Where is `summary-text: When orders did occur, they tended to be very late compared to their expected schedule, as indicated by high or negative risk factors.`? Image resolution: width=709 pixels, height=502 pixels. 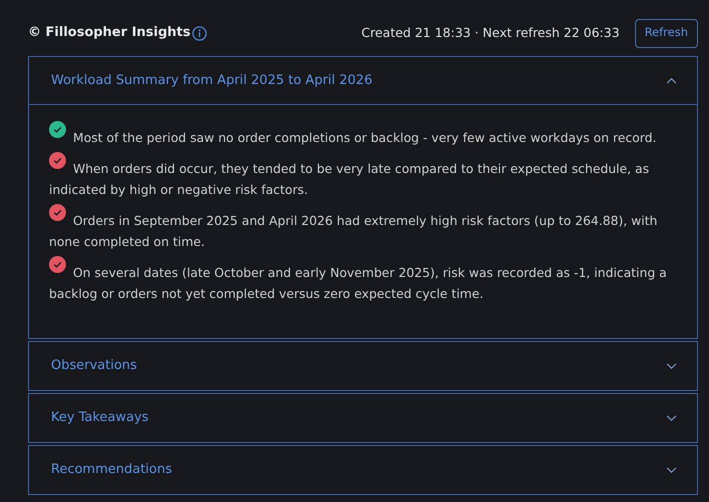 summary-text: When orders did occur, they tended to be very late compared to their expected schedule, as indicated by high or negative risk factors. is located at coordinates (349, 179).